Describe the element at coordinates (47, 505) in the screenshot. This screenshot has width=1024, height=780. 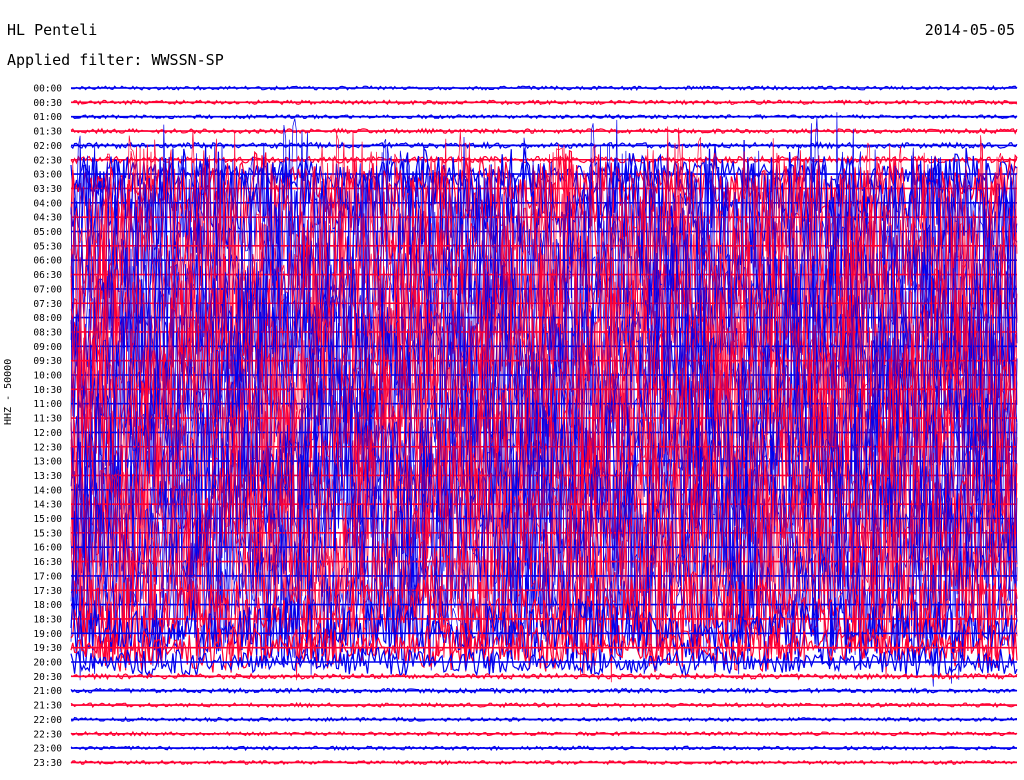
I see `row-time-label: 14:30` at that location.